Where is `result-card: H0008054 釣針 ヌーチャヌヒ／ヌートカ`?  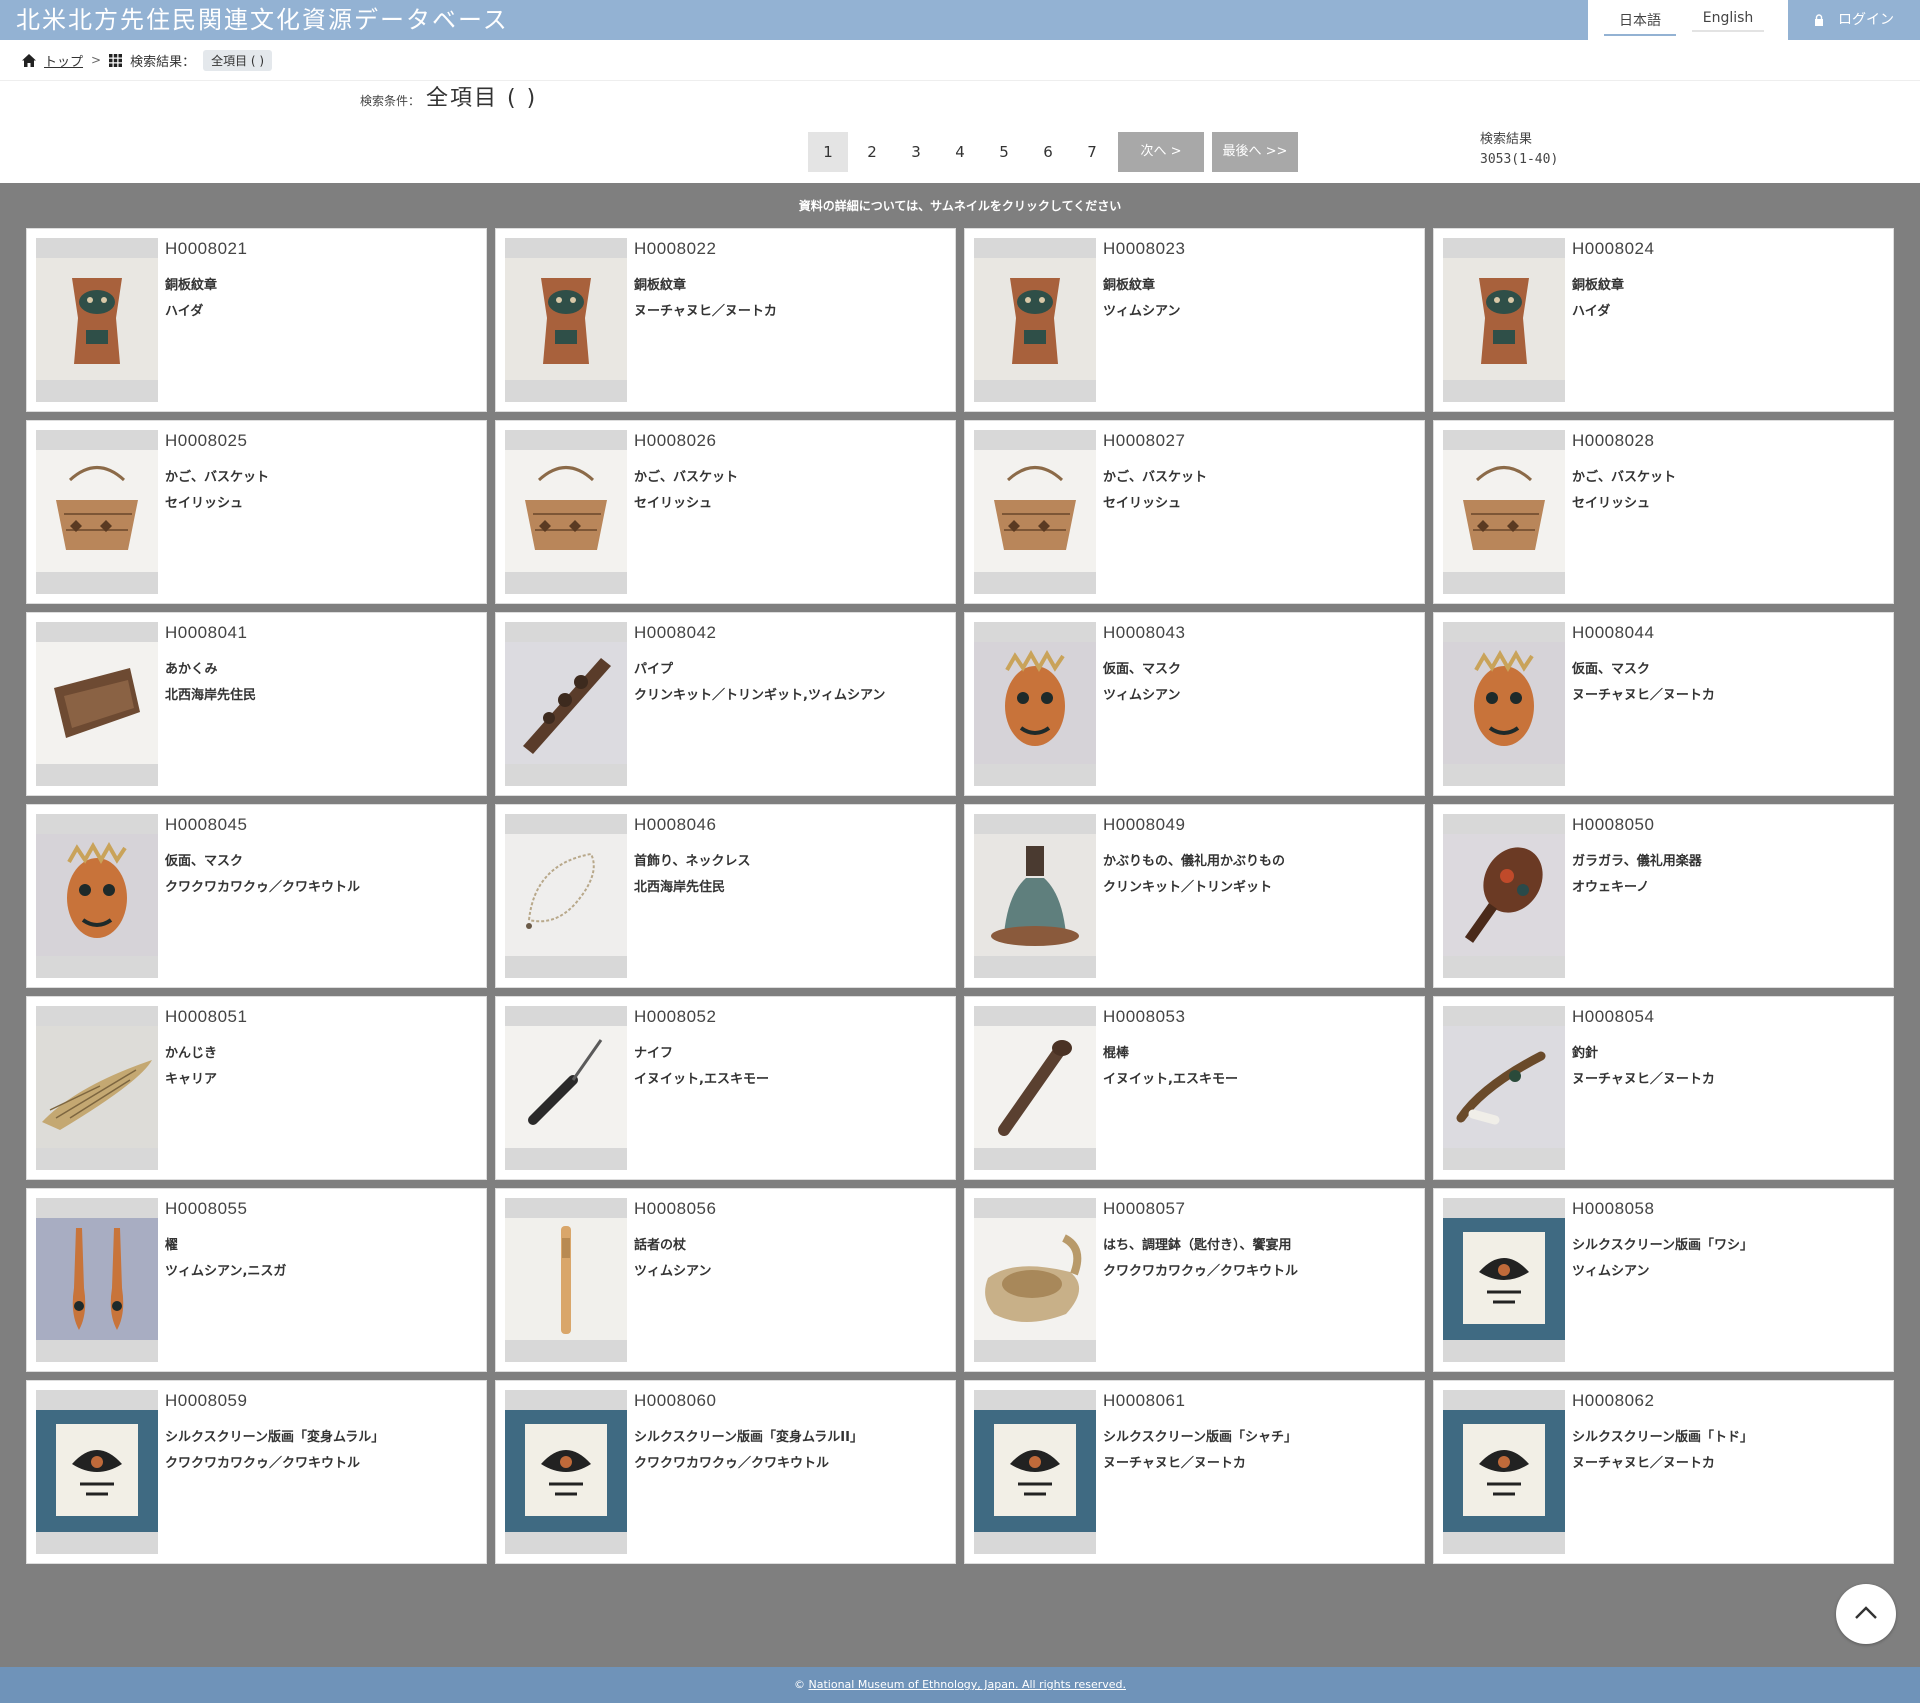
result-card: H0008054 釣針 ヌーチャヌヒ／ヌートカ is located at coordinates (1663, 1088).